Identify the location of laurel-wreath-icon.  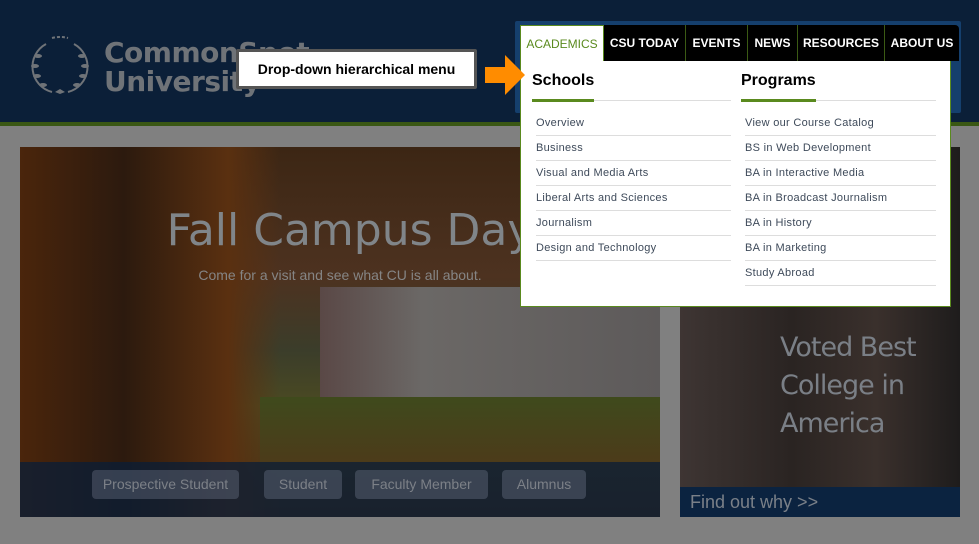
(60, 65).